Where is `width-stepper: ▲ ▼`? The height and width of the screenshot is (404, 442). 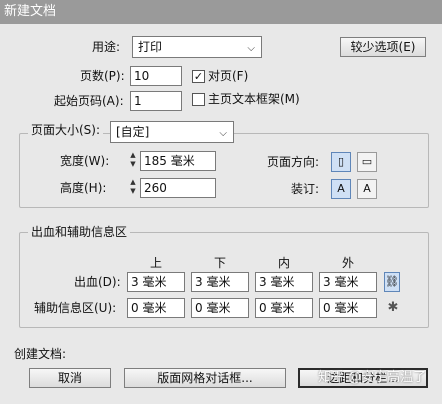
width-stepper: ▲ ▼ is located at coordinates (133, 161).